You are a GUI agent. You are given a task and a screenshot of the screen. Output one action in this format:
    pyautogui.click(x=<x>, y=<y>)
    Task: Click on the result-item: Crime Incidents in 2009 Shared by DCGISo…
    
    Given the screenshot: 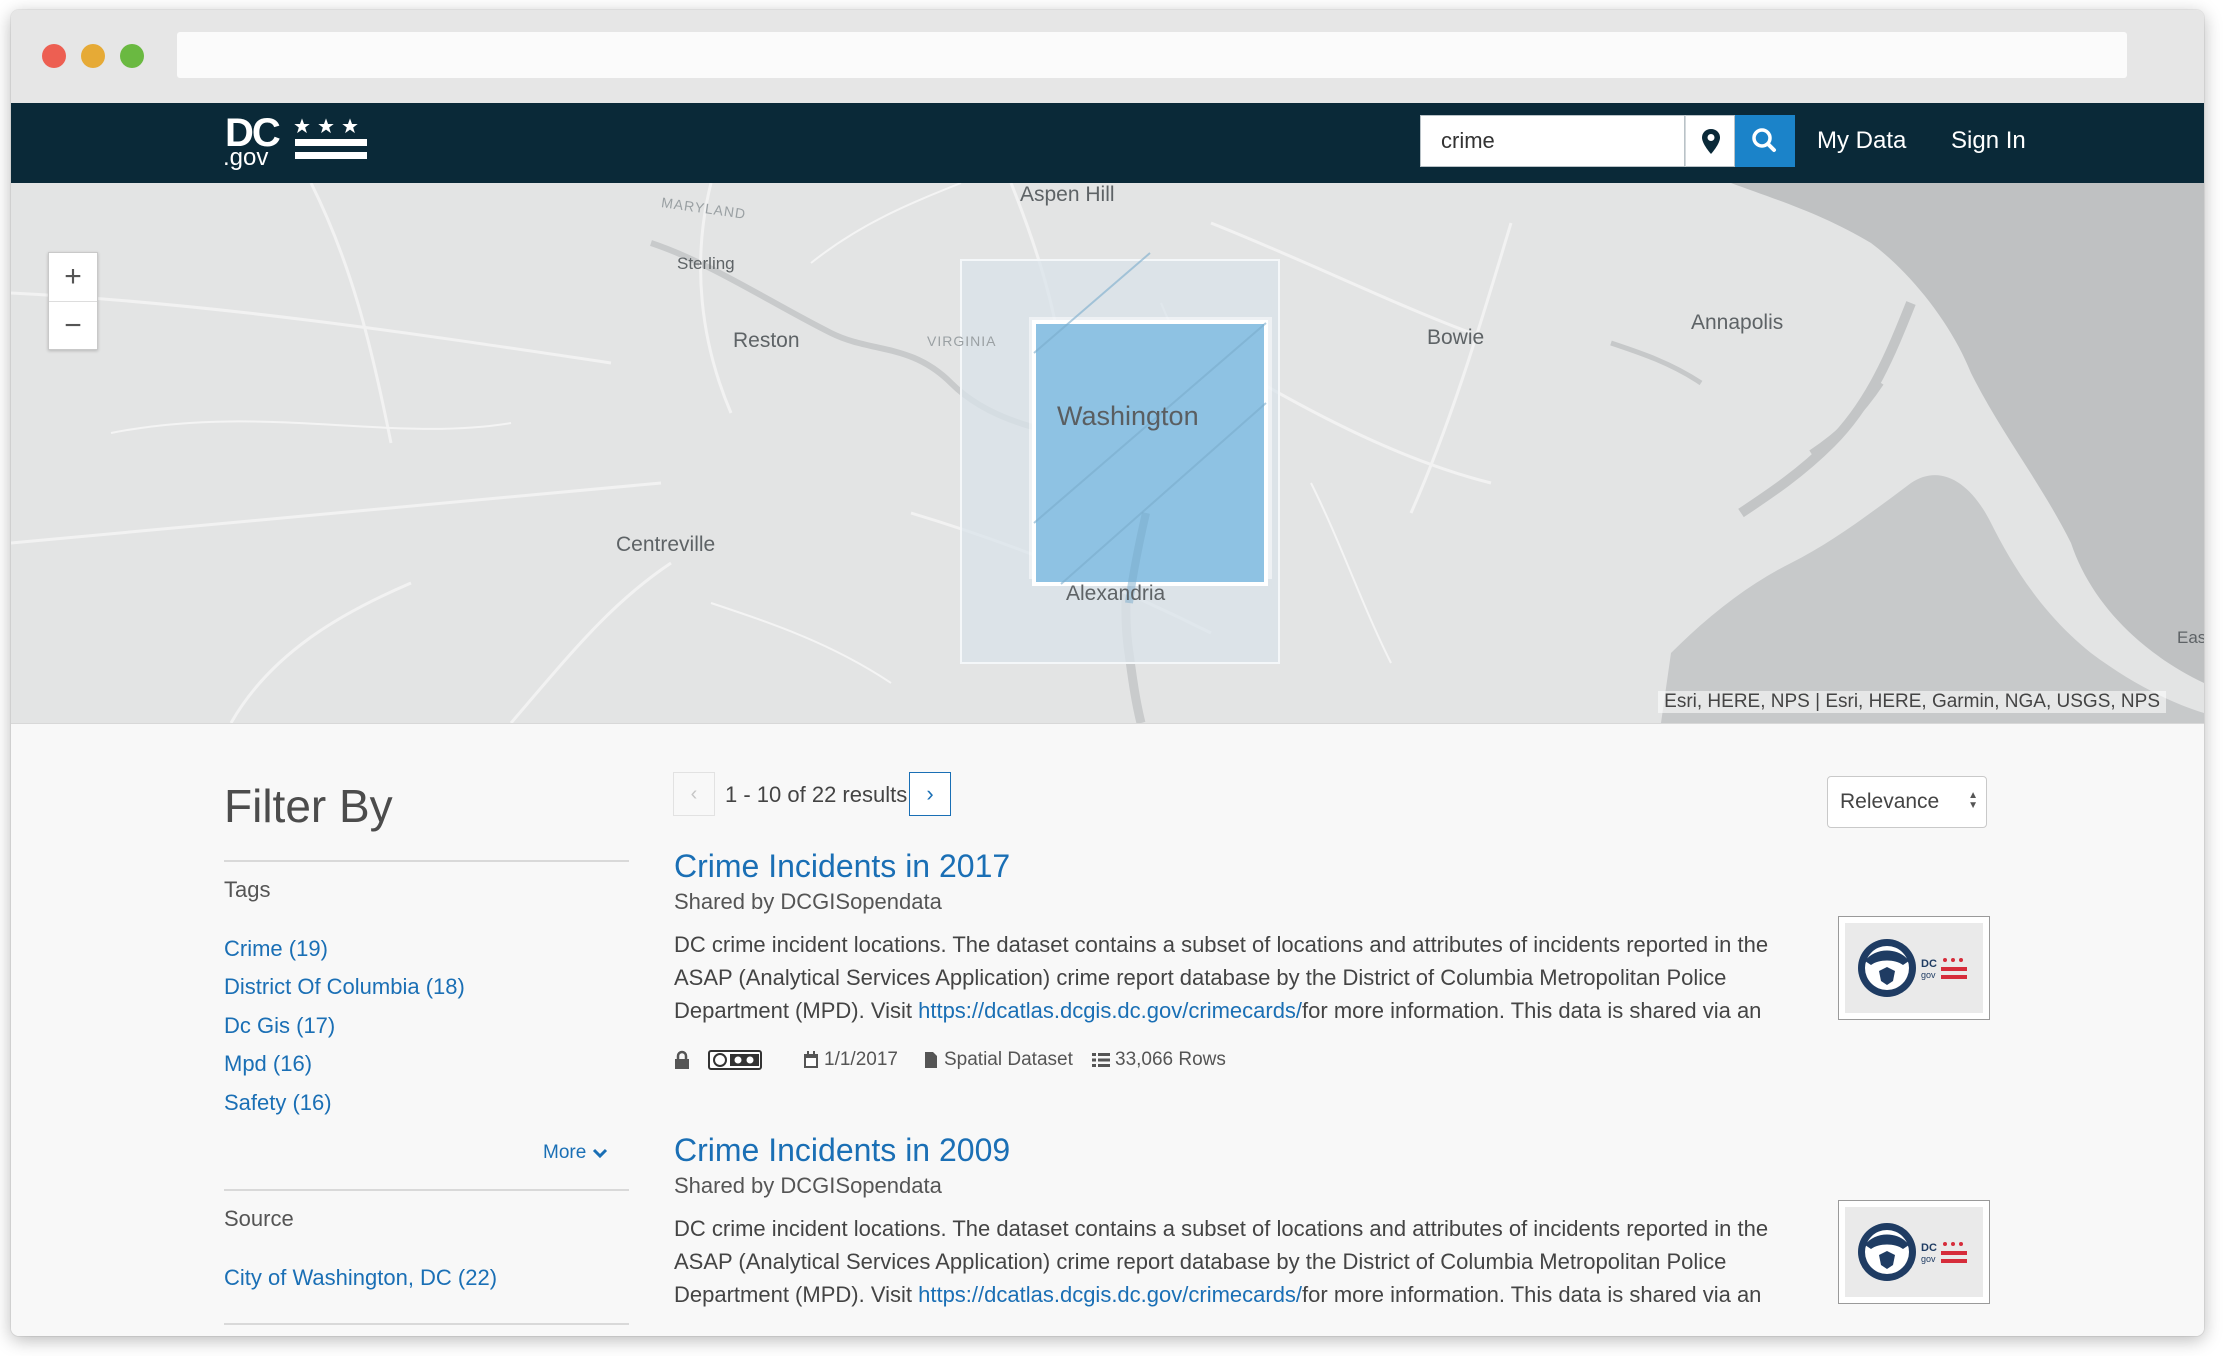 What is the action you would take?
    pyautogui.click(x=1244, y=1220)
    